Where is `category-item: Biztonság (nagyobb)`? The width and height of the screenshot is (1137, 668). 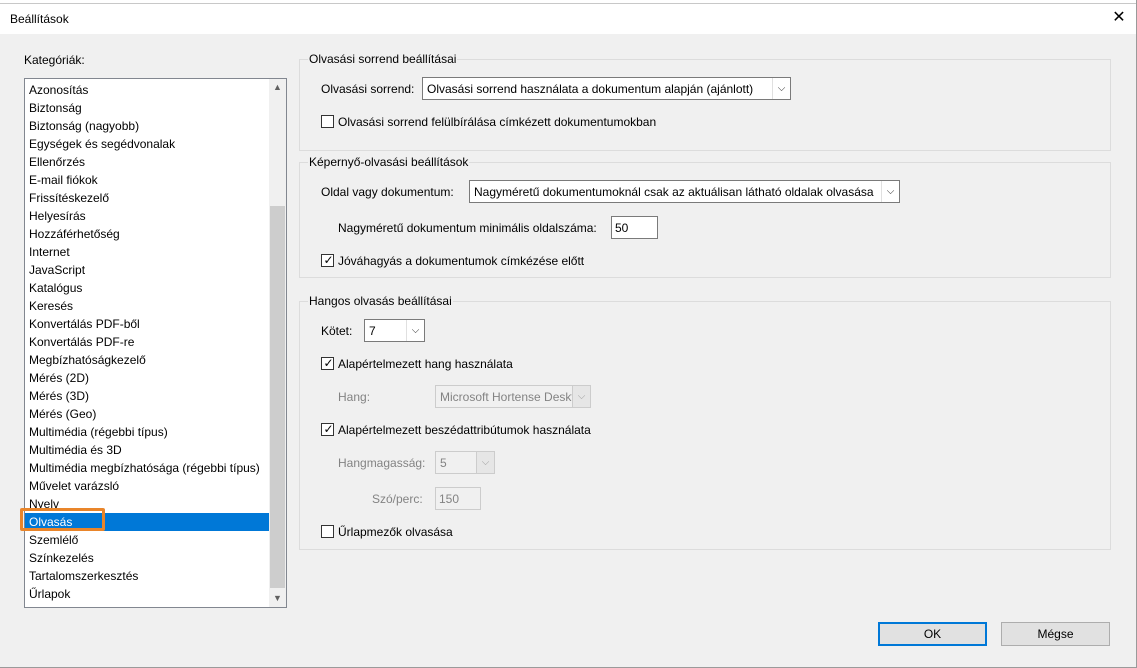
category-item: Biztonság (nagyobb) is located at coordinates (147, 126).